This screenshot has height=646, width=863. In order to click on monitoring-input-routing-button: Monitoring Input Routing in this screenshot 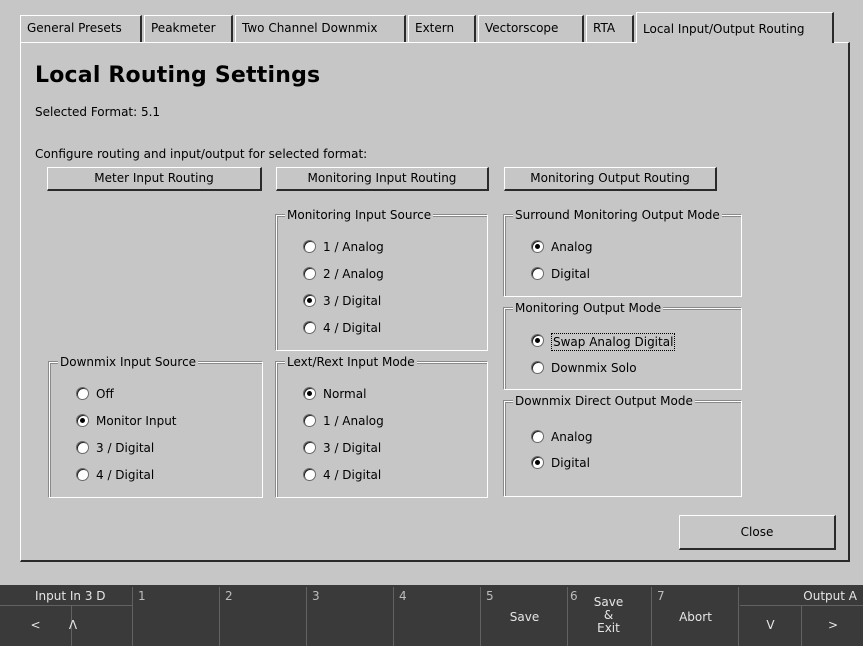, I will do `click(382, 179)`.